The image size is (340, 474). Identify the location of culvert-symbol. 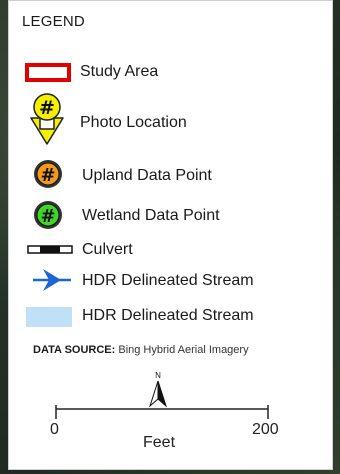
(50, 252).